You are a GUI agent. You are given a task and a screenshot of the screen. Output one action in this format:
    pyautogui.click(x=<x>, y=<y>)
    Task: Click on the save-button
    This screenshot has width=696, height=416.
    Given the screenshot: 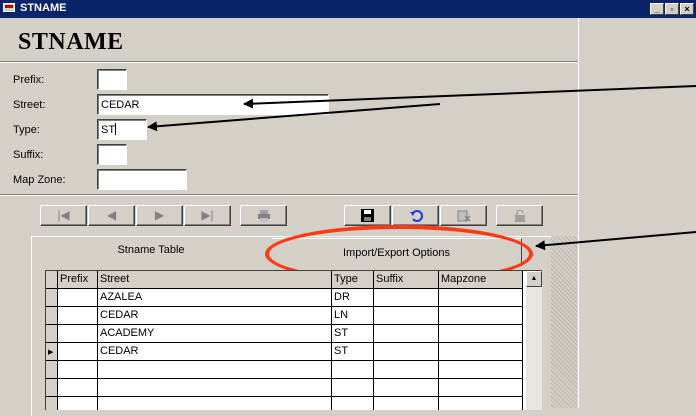 What is the action you would take?
    pyautogui.click(x=367, y=215)
    